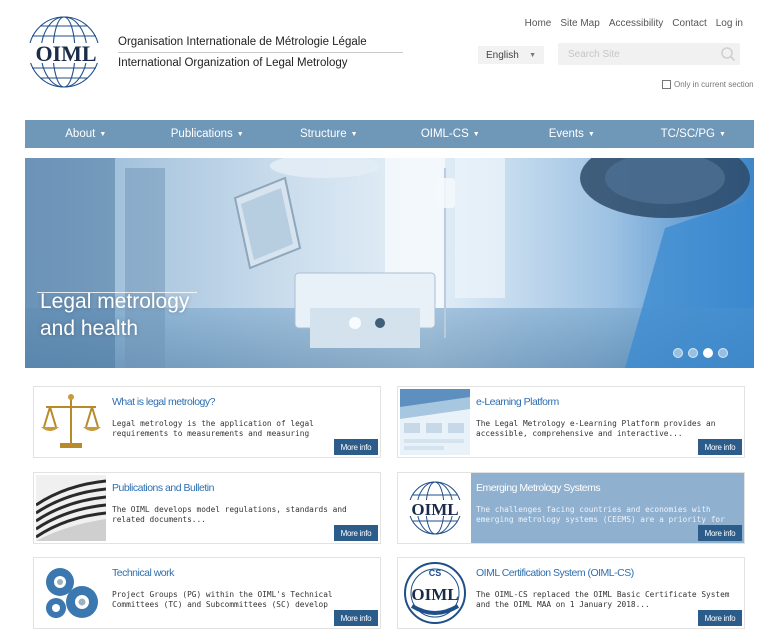  What do you see at coordinates (729, 23) in the screenshot?
I see `toplink-log-in: Log in` at bounding box center [729, 23].